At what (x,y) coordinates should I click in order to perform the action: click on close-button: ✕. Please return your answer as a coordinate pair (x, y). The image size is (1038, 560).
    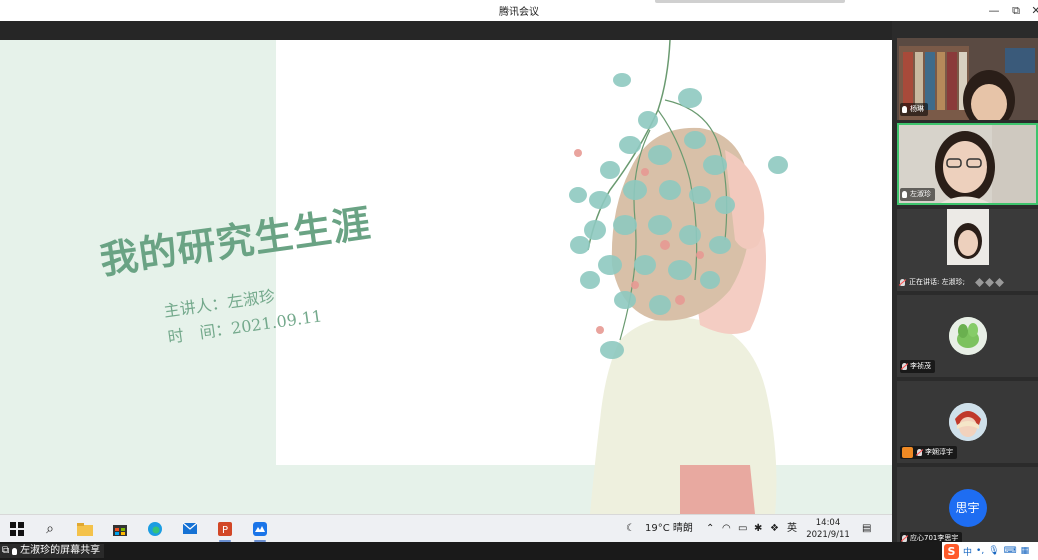
    Looking at the image, I should click on (1031, 10).